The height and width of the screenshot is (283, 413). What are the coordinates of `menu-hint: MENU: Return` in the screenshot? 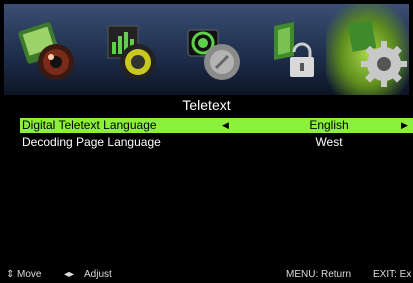 It's located at (319, 274).